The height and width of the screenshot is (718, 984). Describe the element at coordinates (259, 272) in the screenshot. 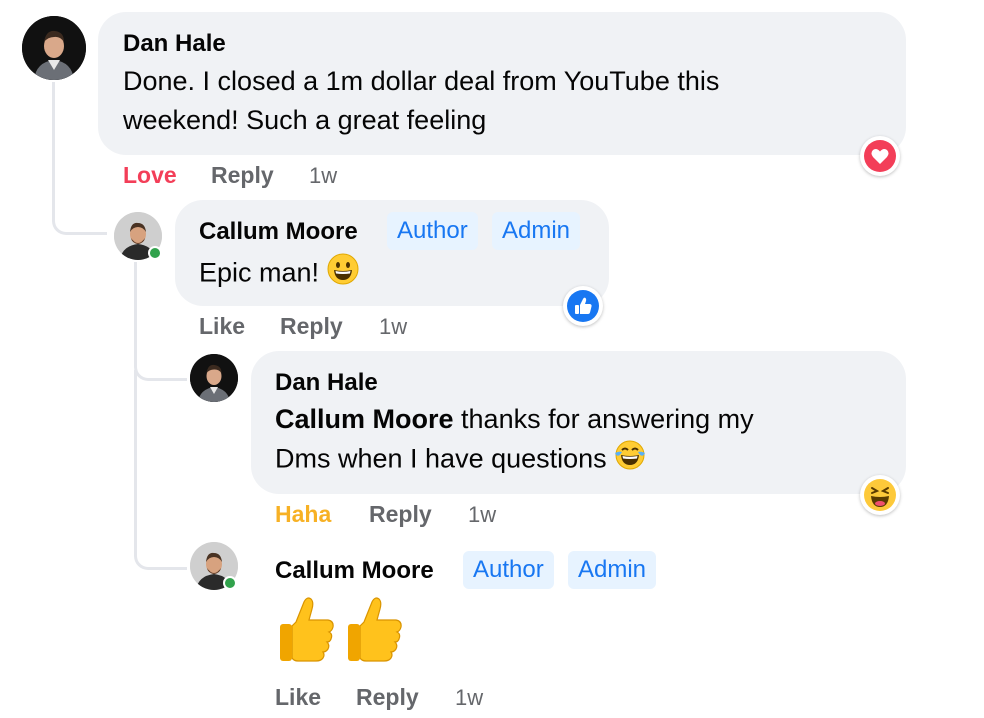

I see `comment-text-content: Epic man!` at that location.